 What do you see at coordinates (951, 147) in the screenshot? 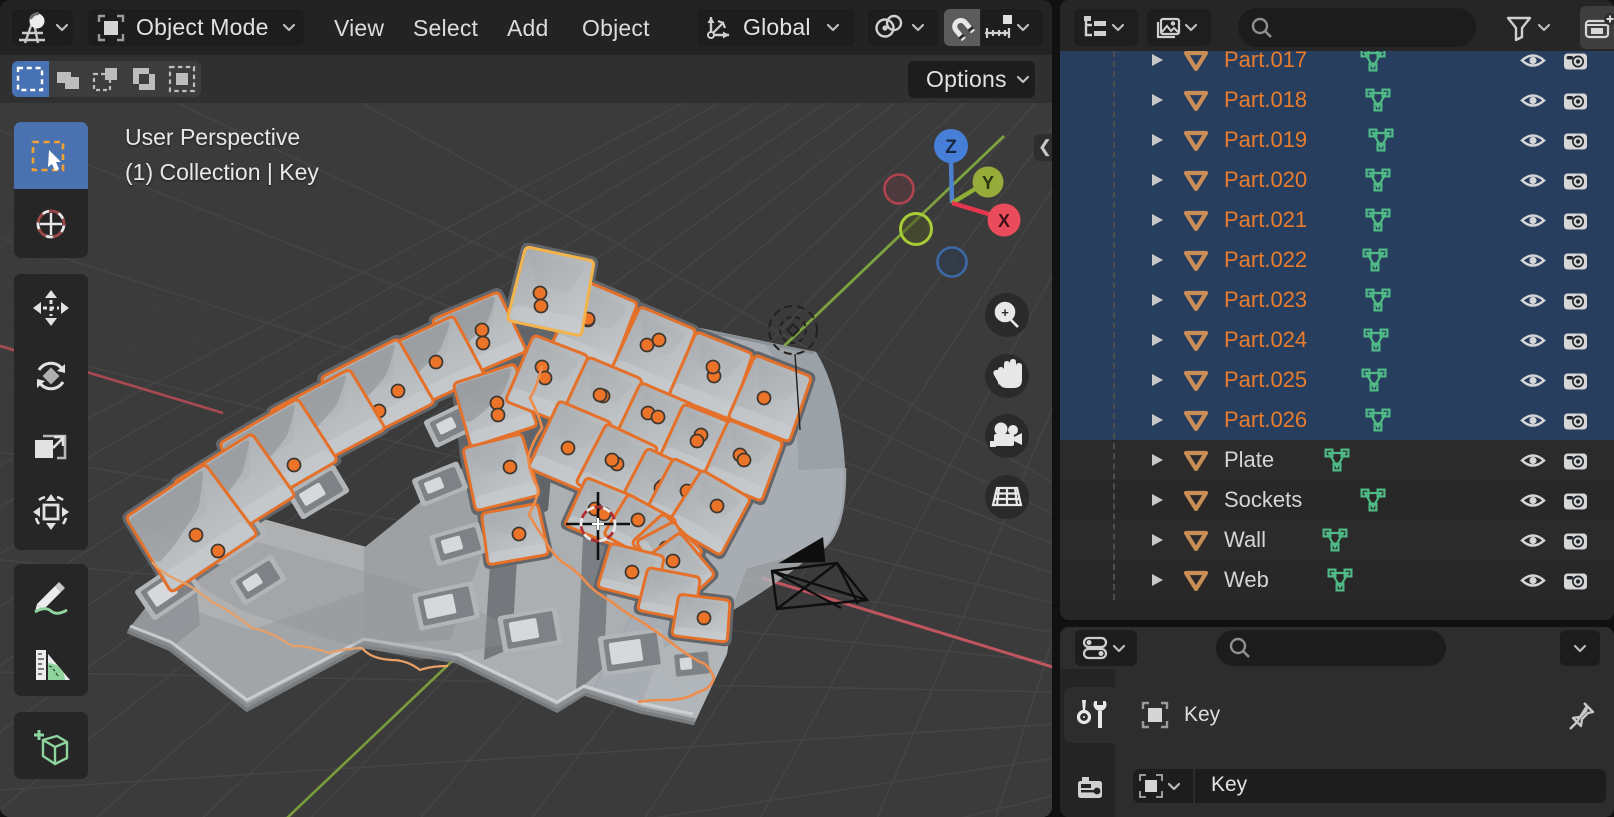
I see `svg-text: Z` at bounding box center [951, 147].